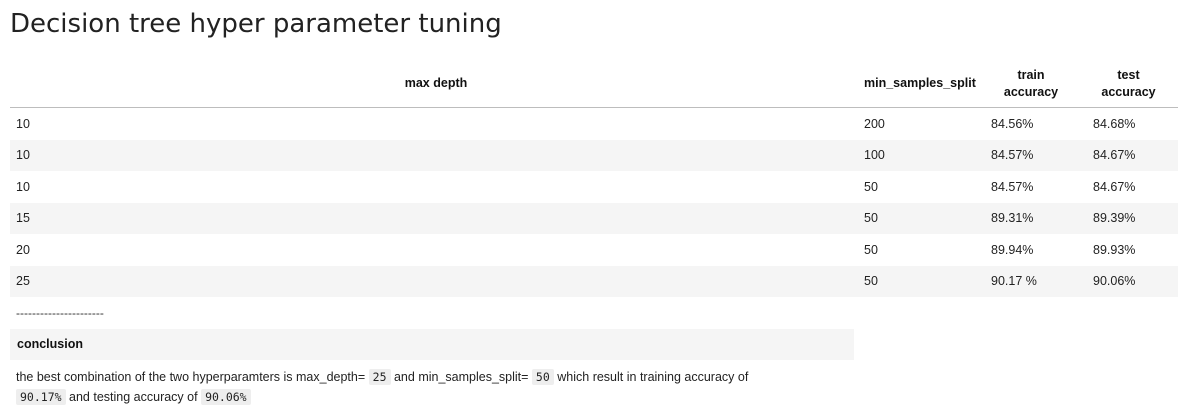 The image size is (1195, 418). I want to click on header-max-depth: max depth, so click(436, 84).